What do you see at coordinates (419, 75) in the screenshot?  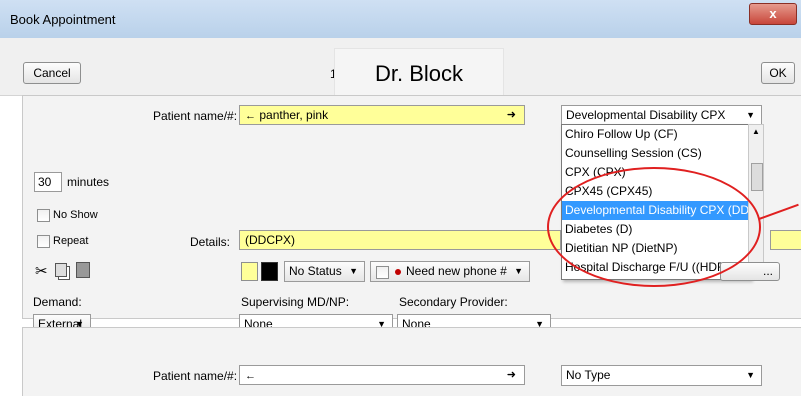 I see `provider-callout: Dr. Block` at bounding box center [419, 75].